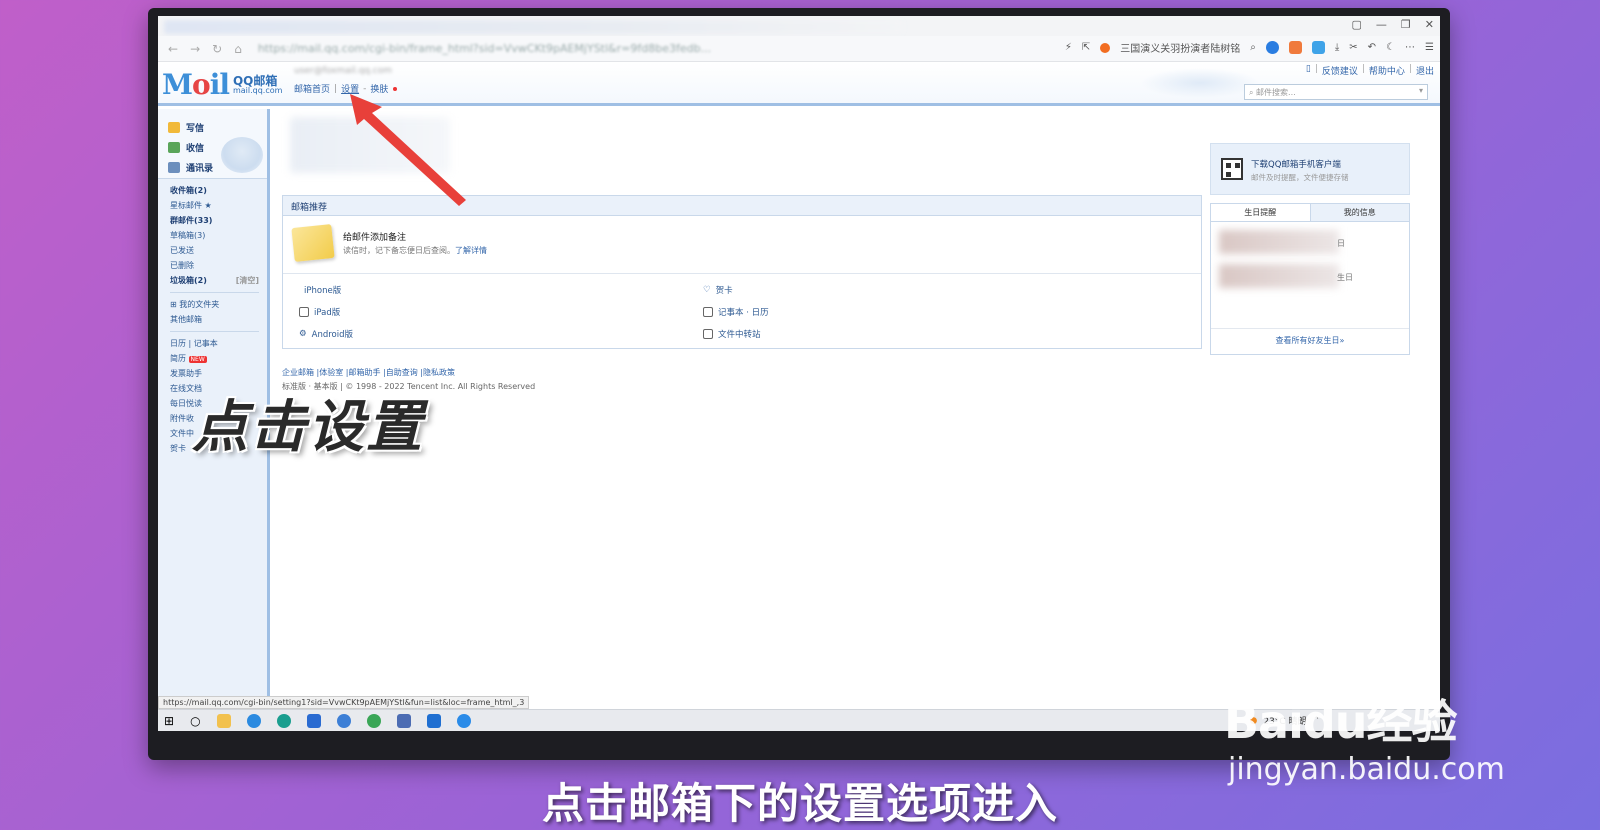 Image resolution: width=1600 pixels, height=830 pixels. What do you see at coordinates (218, 319) in the screenshot?
I see `other-mail-link: 其他邮箱` at bounding box center [218, 319].